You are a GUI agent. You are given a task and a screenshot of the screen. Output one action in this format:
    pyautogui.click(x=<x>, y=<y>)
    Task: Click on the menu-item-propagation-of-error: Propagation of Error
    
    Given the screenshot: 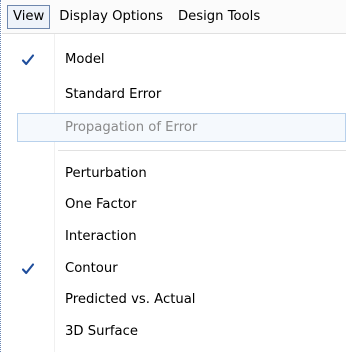 What is the action you would take?
    pyautogui.click(x=181, y=127)
    